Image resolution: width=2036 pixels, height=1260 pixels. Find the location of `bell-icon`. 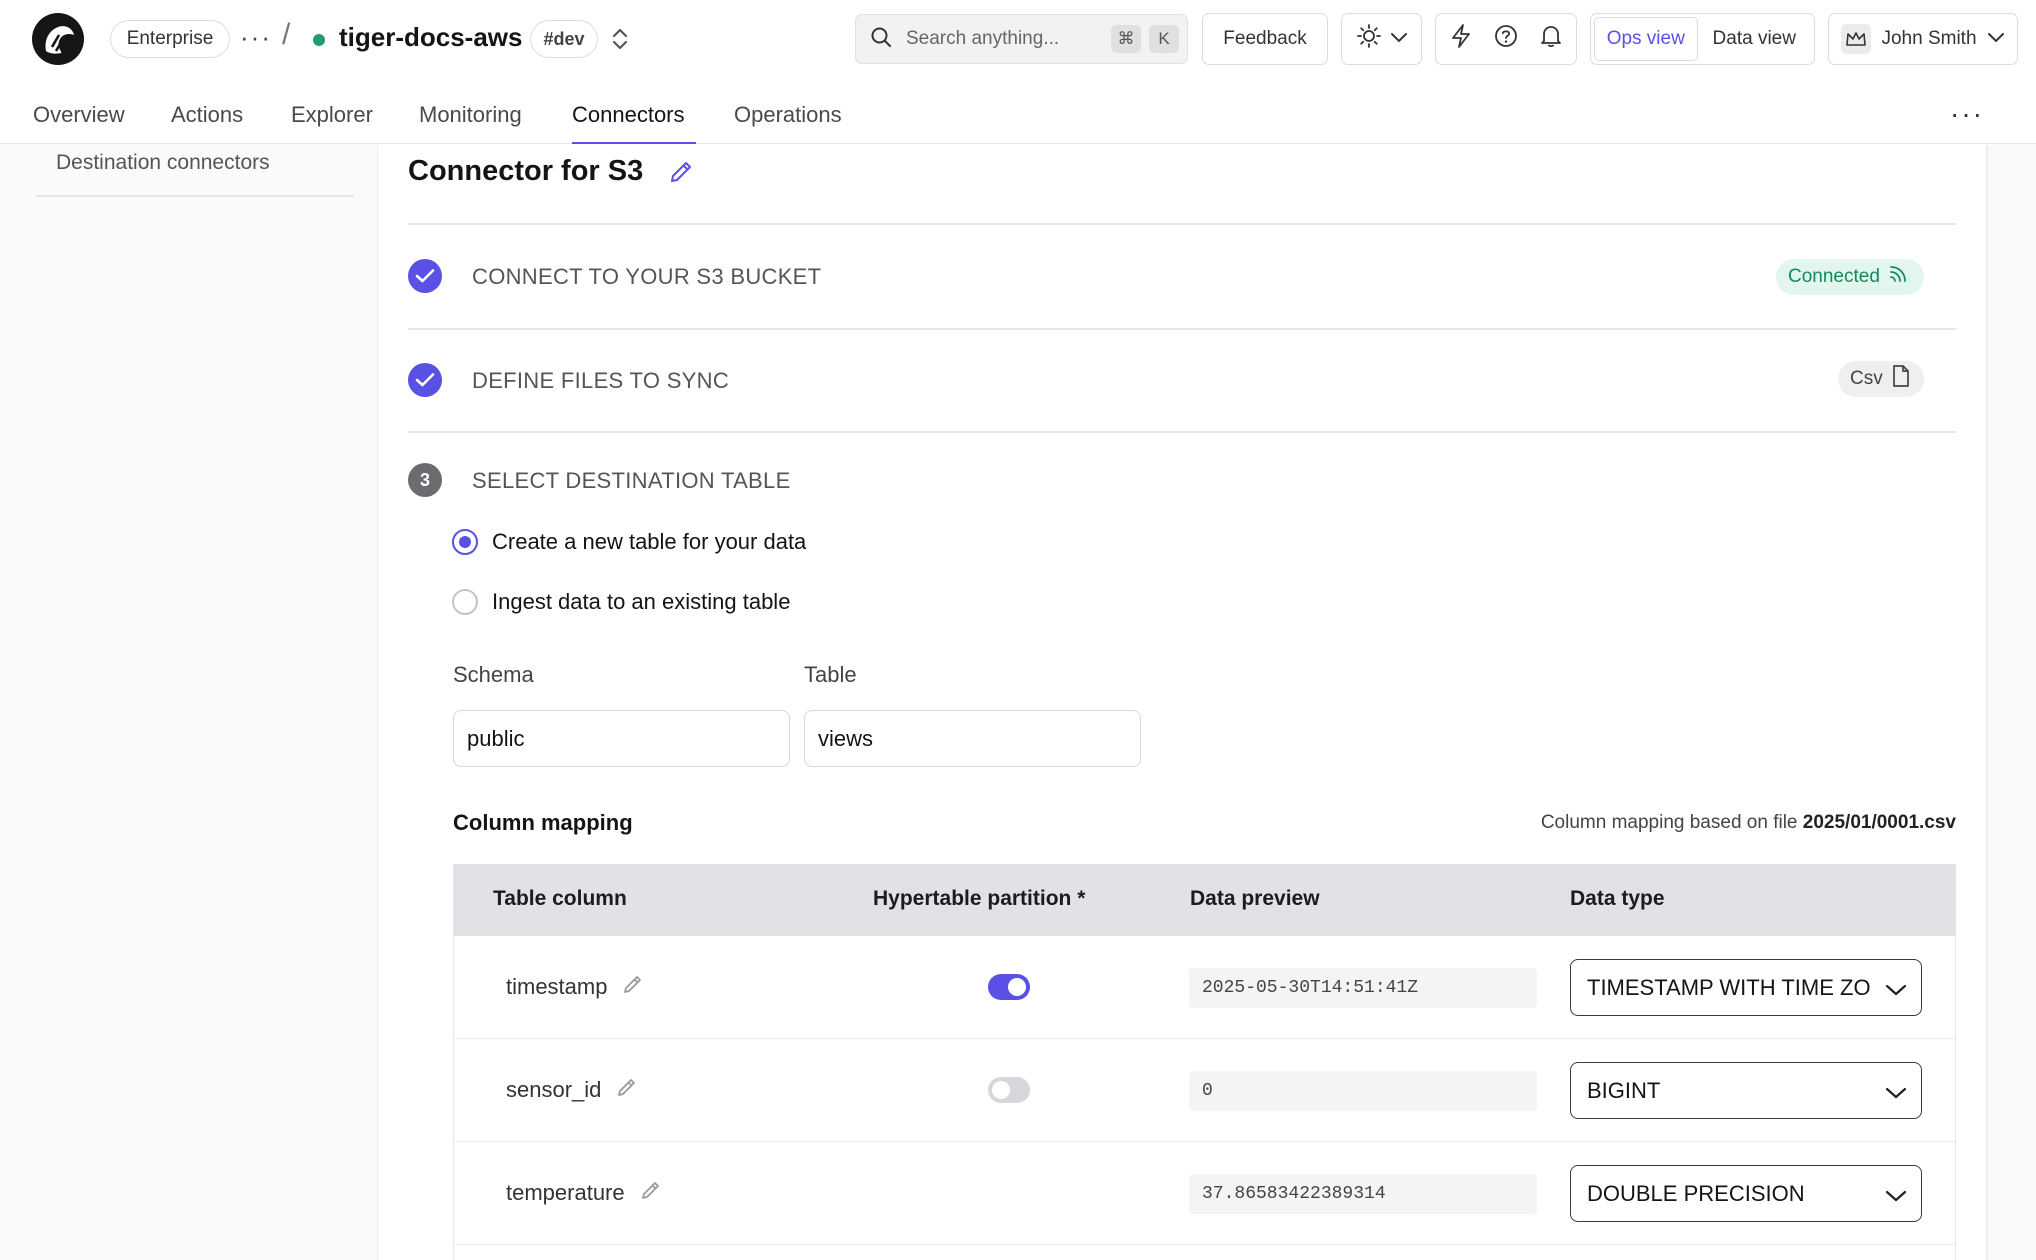

bell-icon is located at coordinates (1551, 39).